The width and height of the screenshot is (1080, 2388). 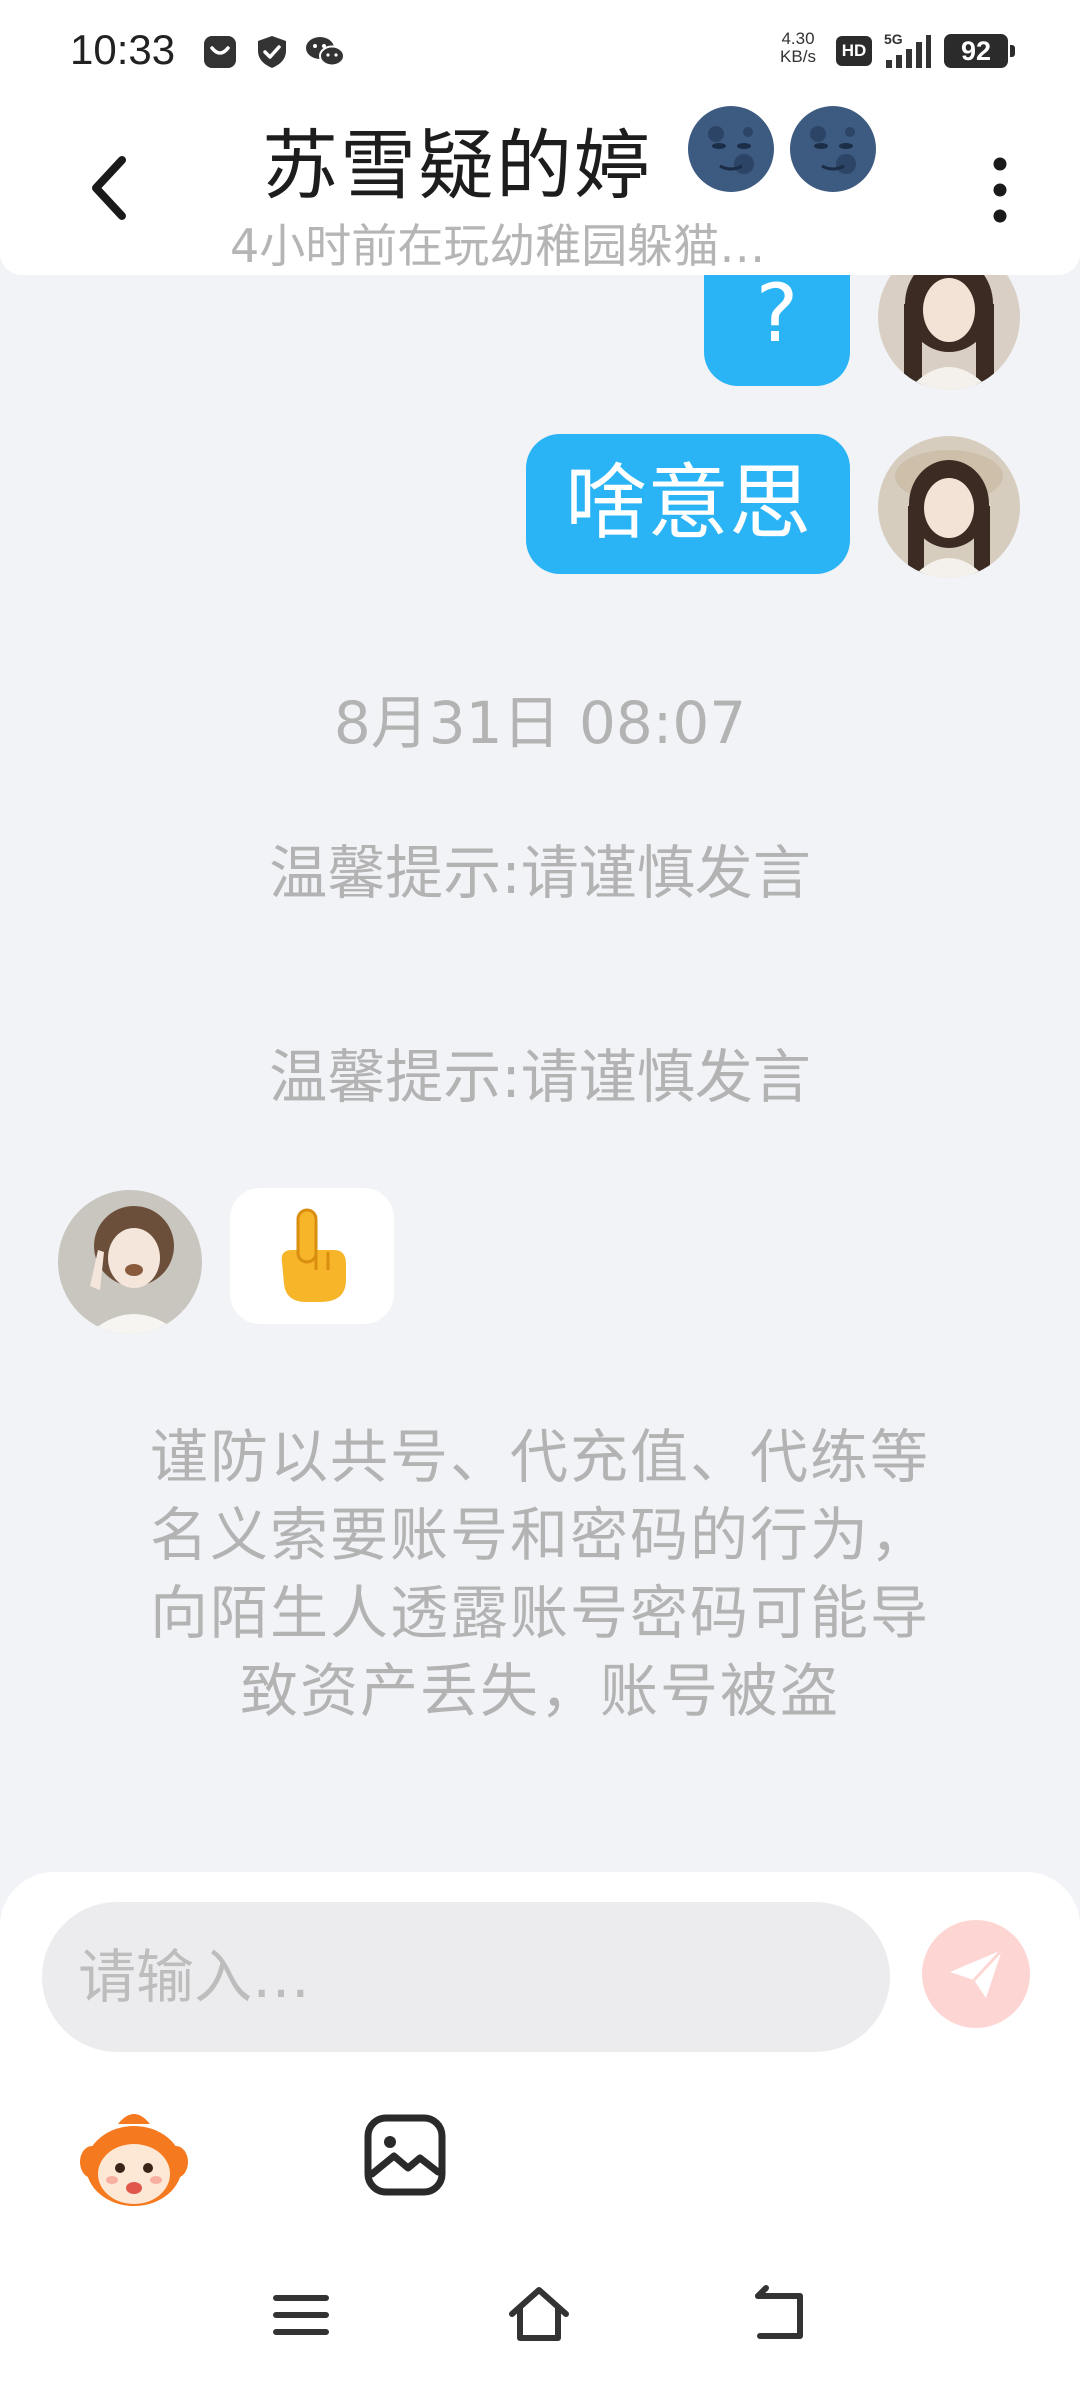 I want to click on hd-badge: HD, so click(x=854, y=51).